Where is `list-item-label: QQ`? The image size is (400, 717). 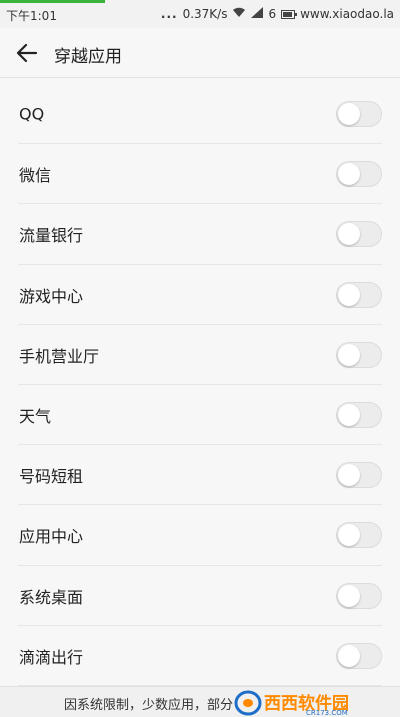 list-item-label: QQ is located at coordinates (32, 114).